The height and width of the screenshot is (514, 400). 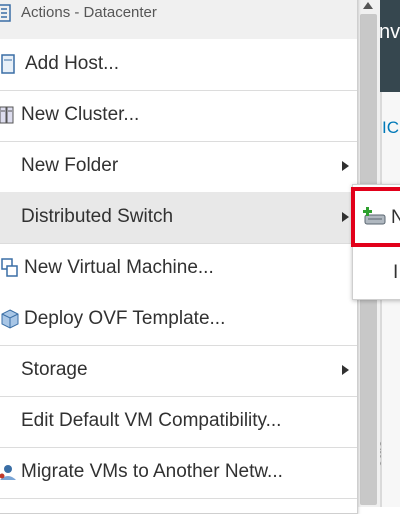 What do you see at coordinates (89, 12) in the screenshot?
I see `menu-title: Actions - Datacenter` at bounding box center [89, 12].